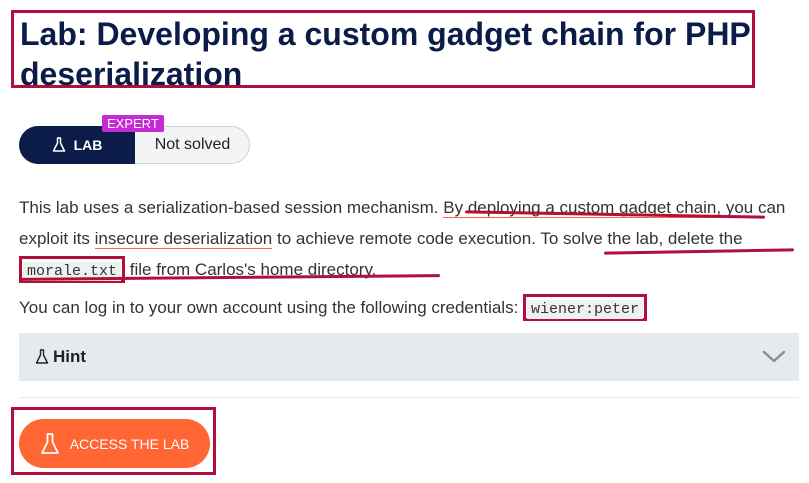 The width and height of the screenshot is (809, 483). What do you see at coordinates (409, 397) in the screenshot?
I see `divider` at bounding box center [409, 397].